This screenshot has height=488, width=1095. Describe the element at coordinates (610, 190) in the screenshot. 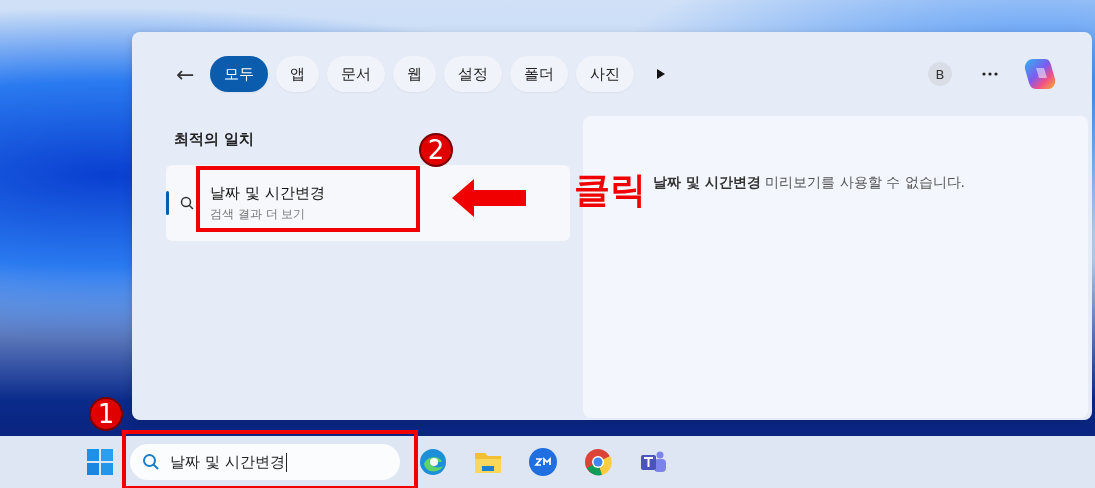

I see `callout-label: 클릭` at that location.